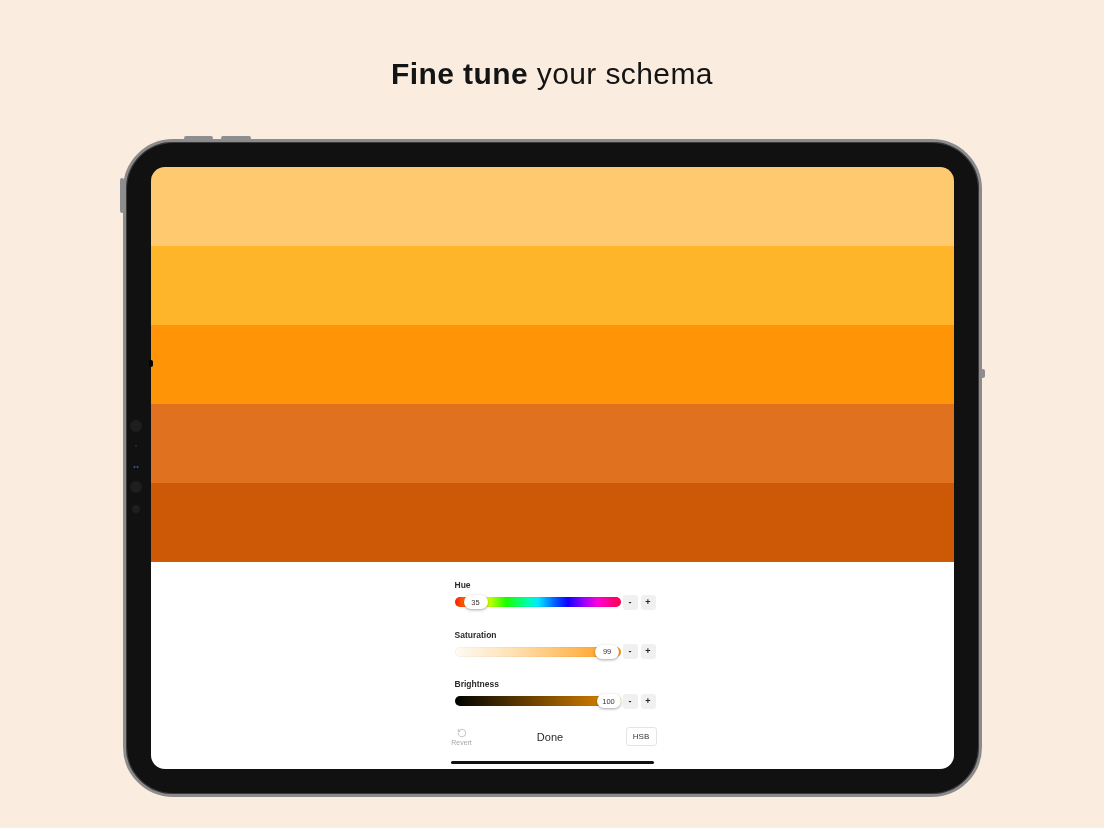  I want to click on mode-button: HSB, so click(641, 736).